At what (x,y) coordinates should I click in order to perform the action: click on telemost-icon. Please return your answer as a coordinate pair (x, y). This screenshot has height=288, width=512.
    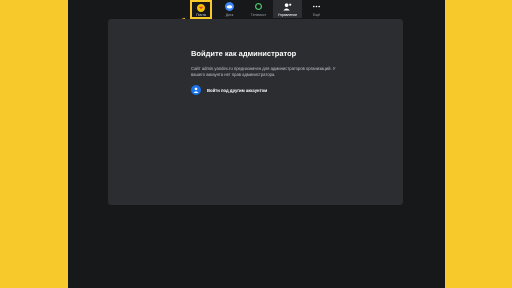
    Looking at the image, I should click on (258, 6).